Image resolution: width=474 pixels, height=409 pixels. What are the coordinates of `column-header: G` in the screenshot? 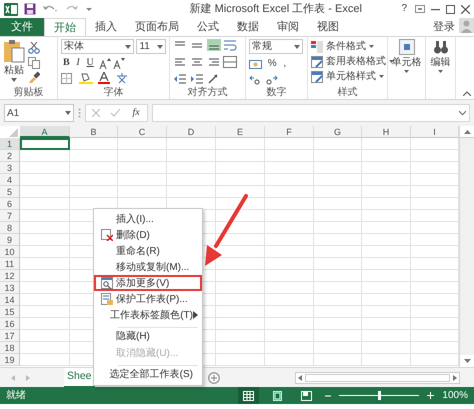 It's located at (338, 132).